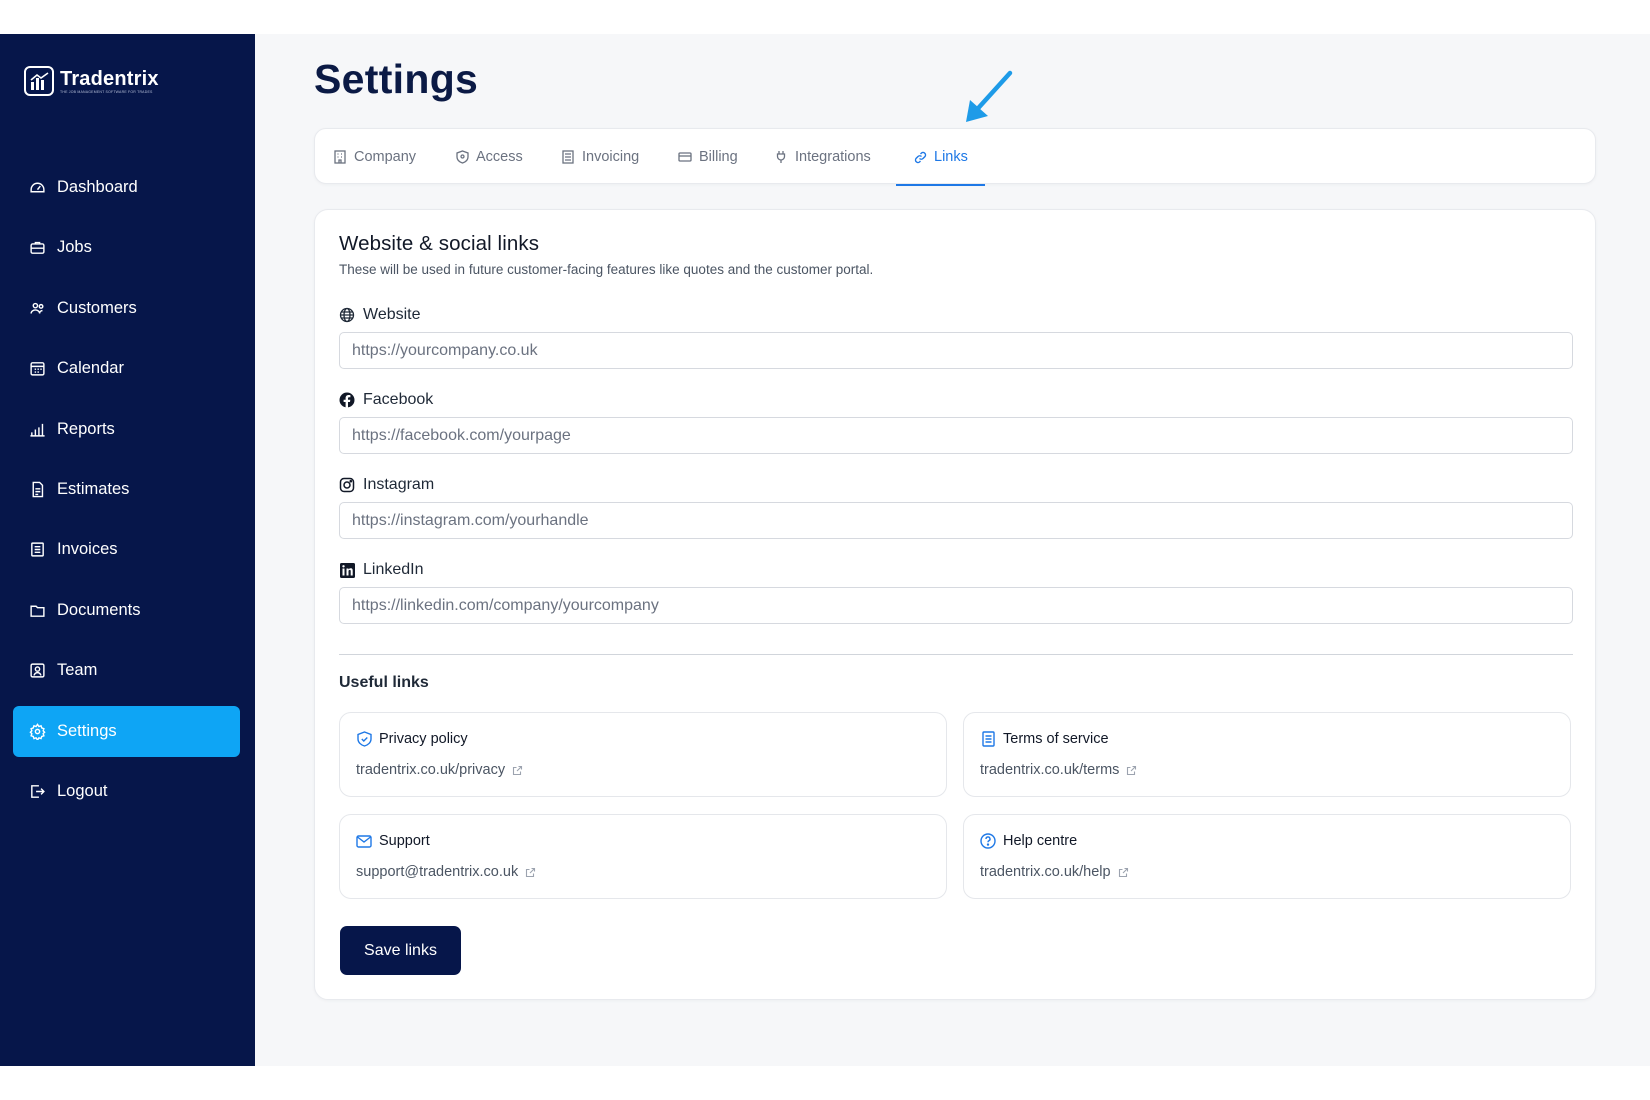 The width and height of the screenshot is (1650, 1100). What do you see at coordinates (99, 609) in the screenshot?
I see `sidebar-item-label: Documents` at bounding box center [99, 609].